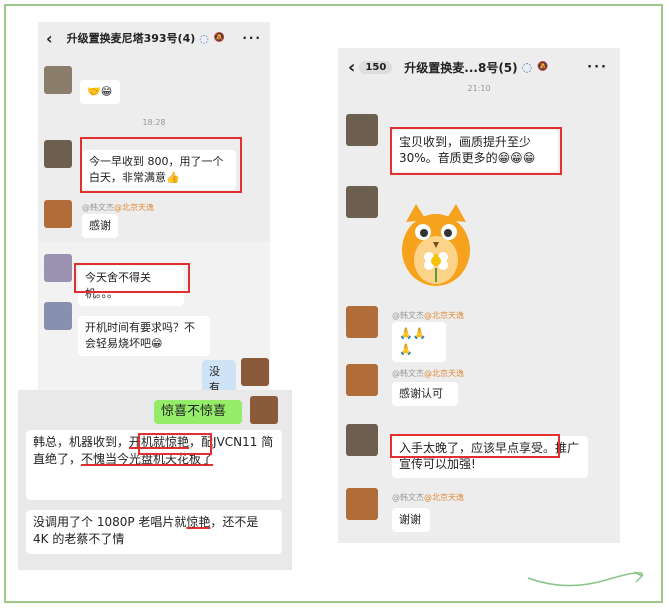 Image resolution: width=669 pixels, height=609 pixels. I want to click on emoji-bubble: 🤝😁, so click(100, 92).